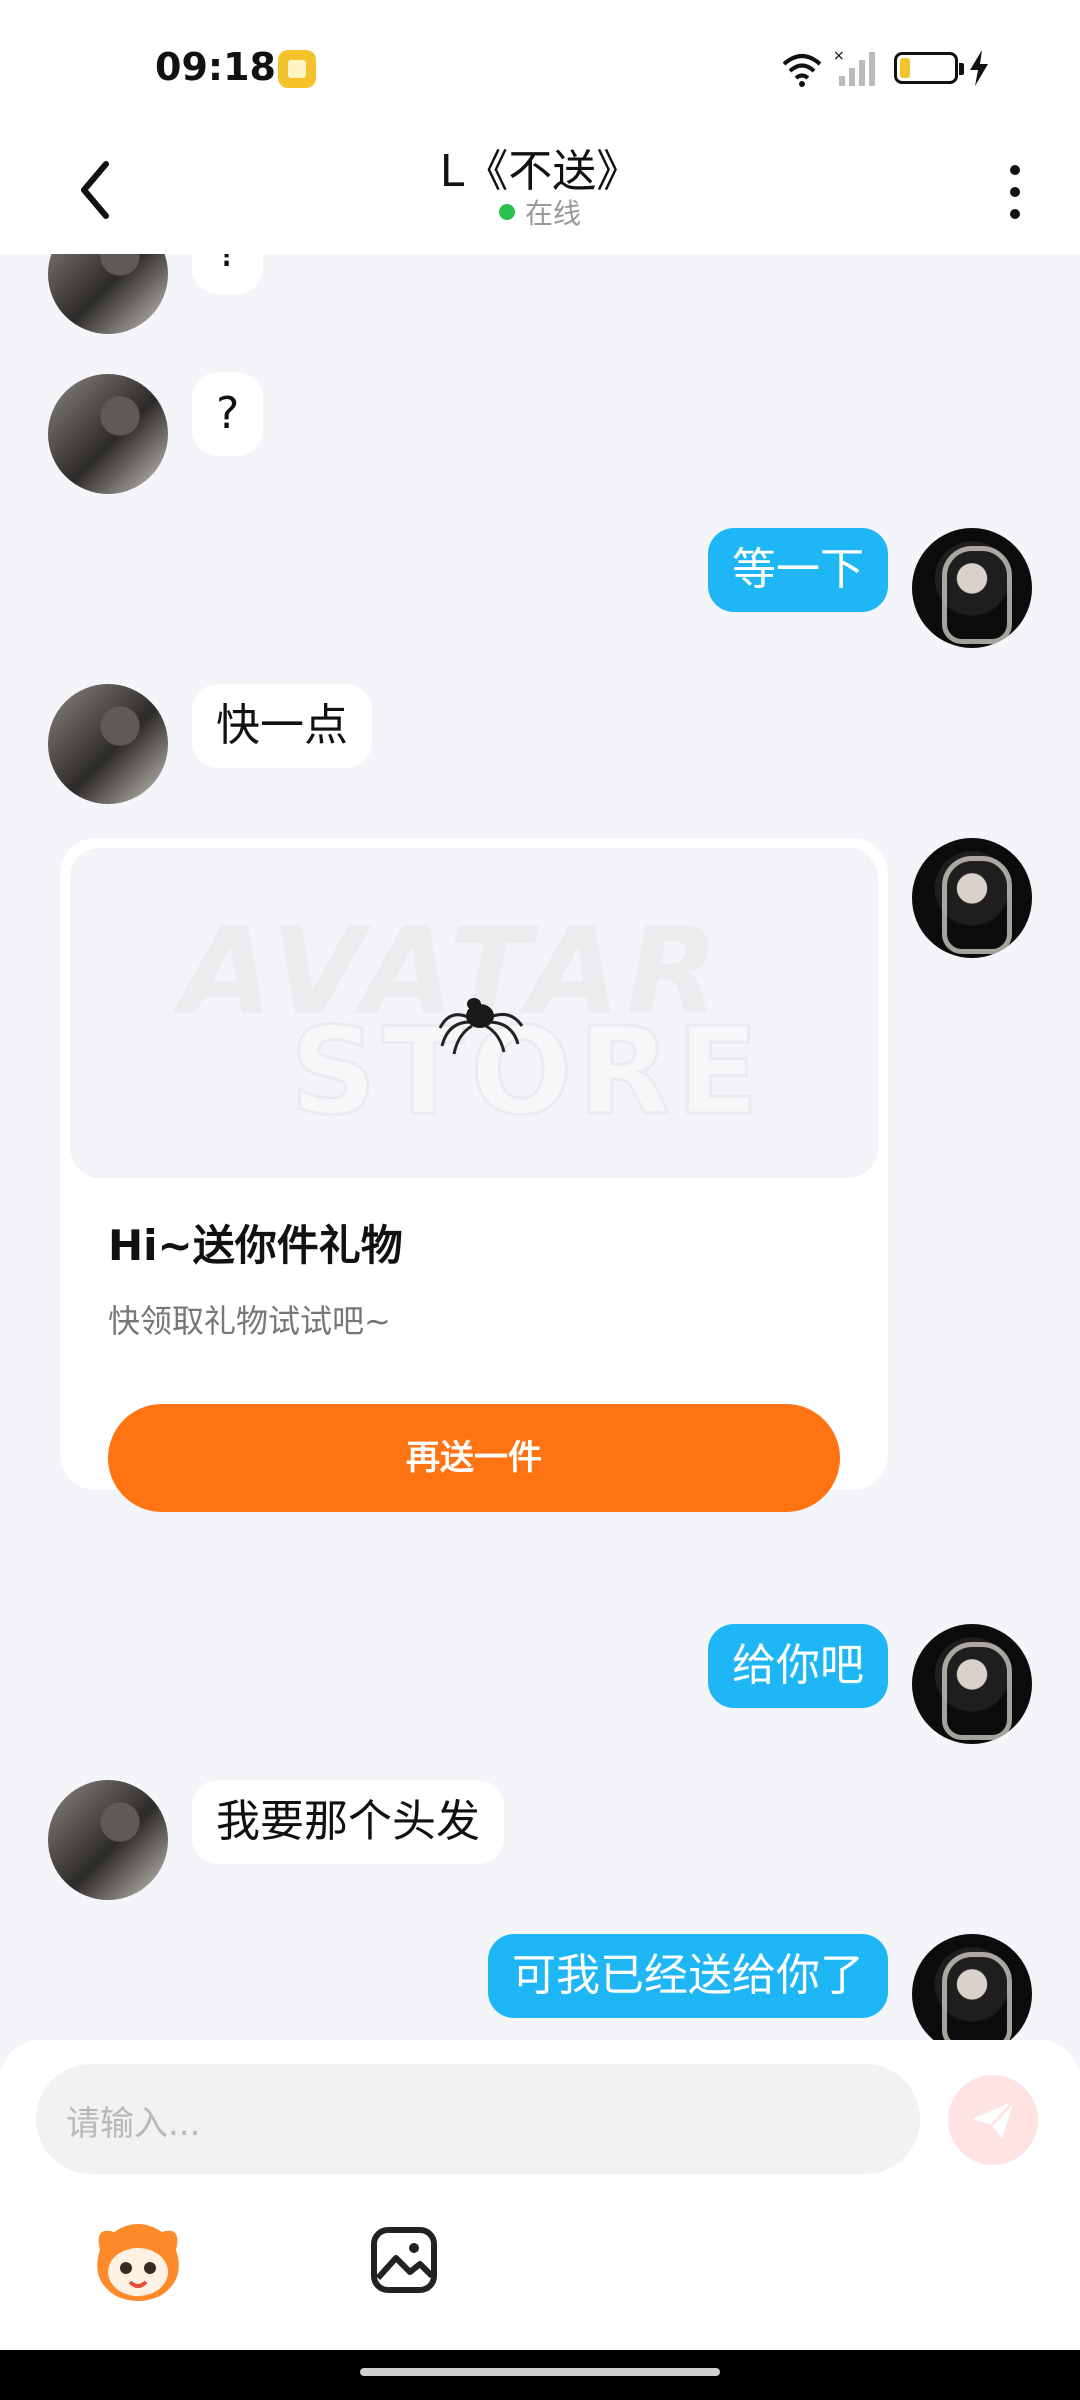 The height and width of the screenshot is (2400, 1080). What do you see at coordinates (802, 70) in the screenshot?
I see `wifi-icon` at bounding box center [802, 70].